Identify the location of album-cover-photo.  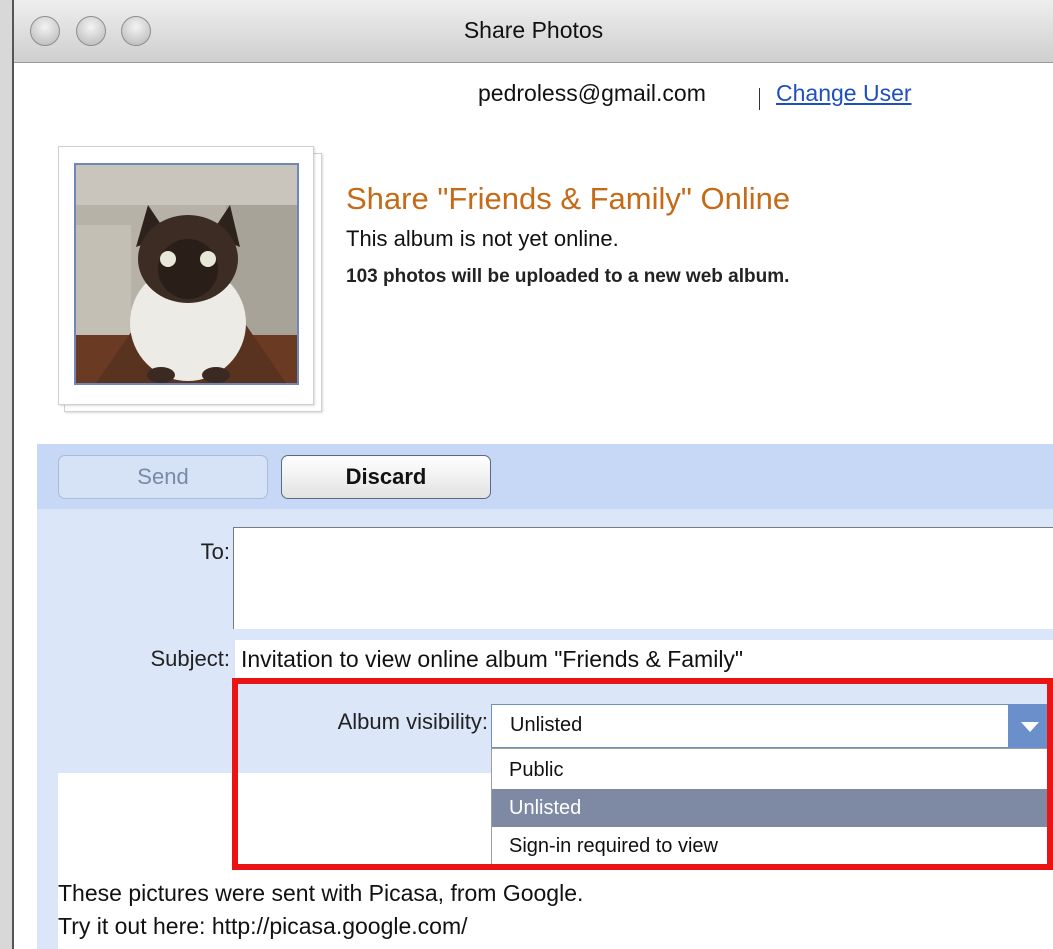
(186, 274).